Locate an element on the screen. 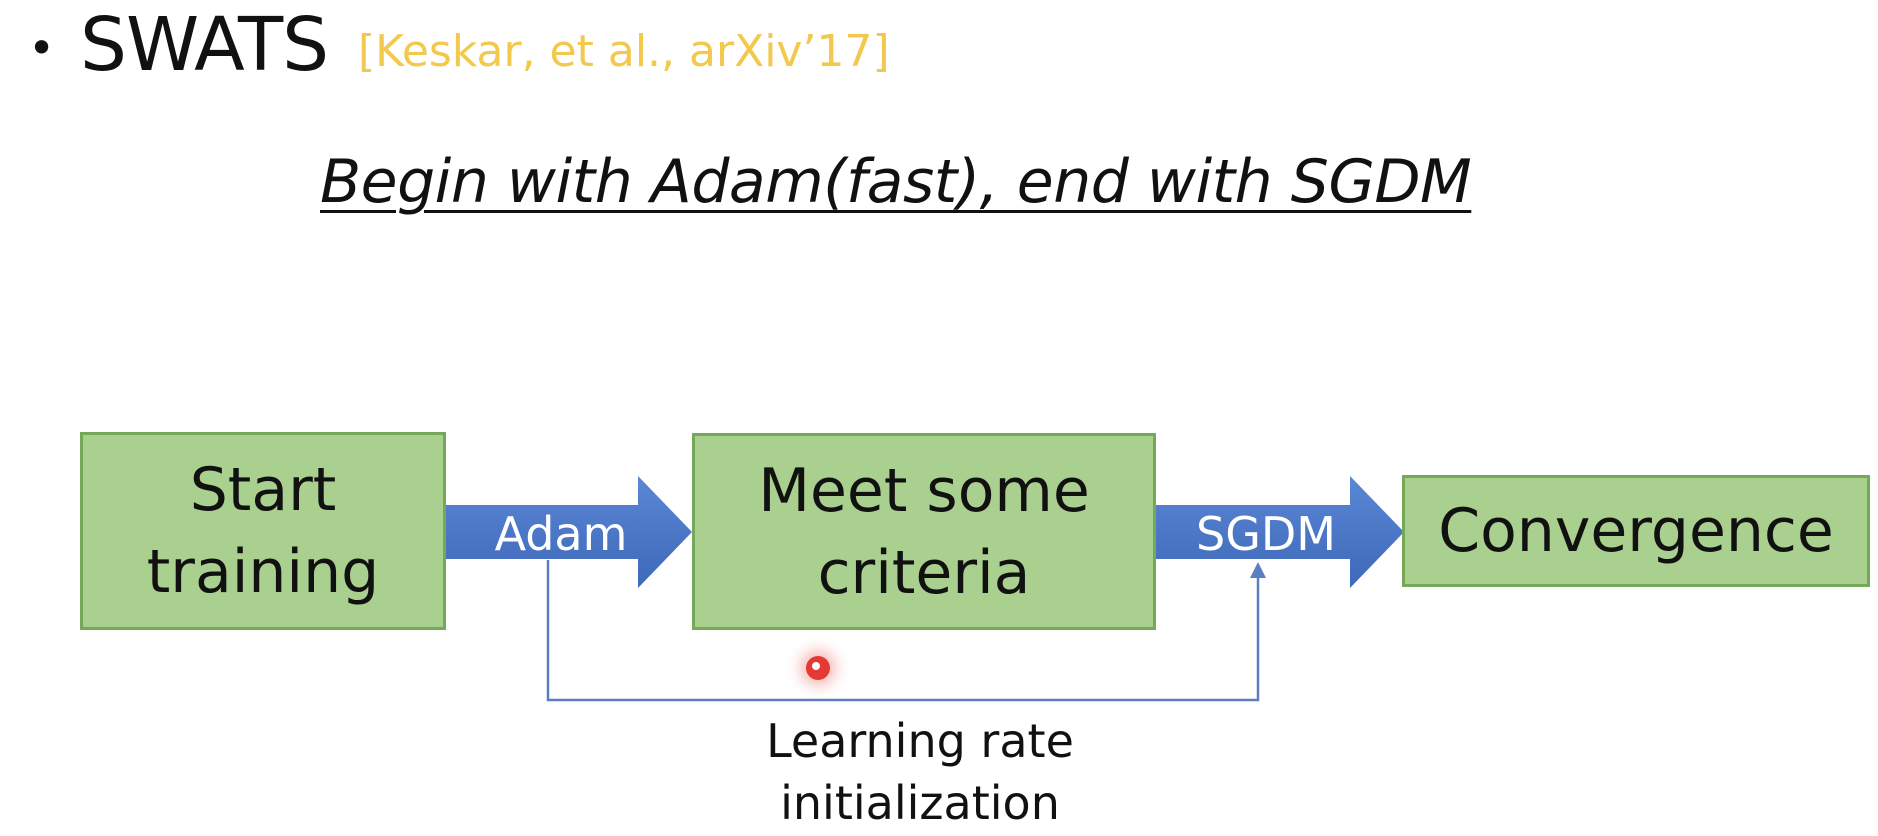  edge-label-adam: Adam is located at coordinates (561, 534).